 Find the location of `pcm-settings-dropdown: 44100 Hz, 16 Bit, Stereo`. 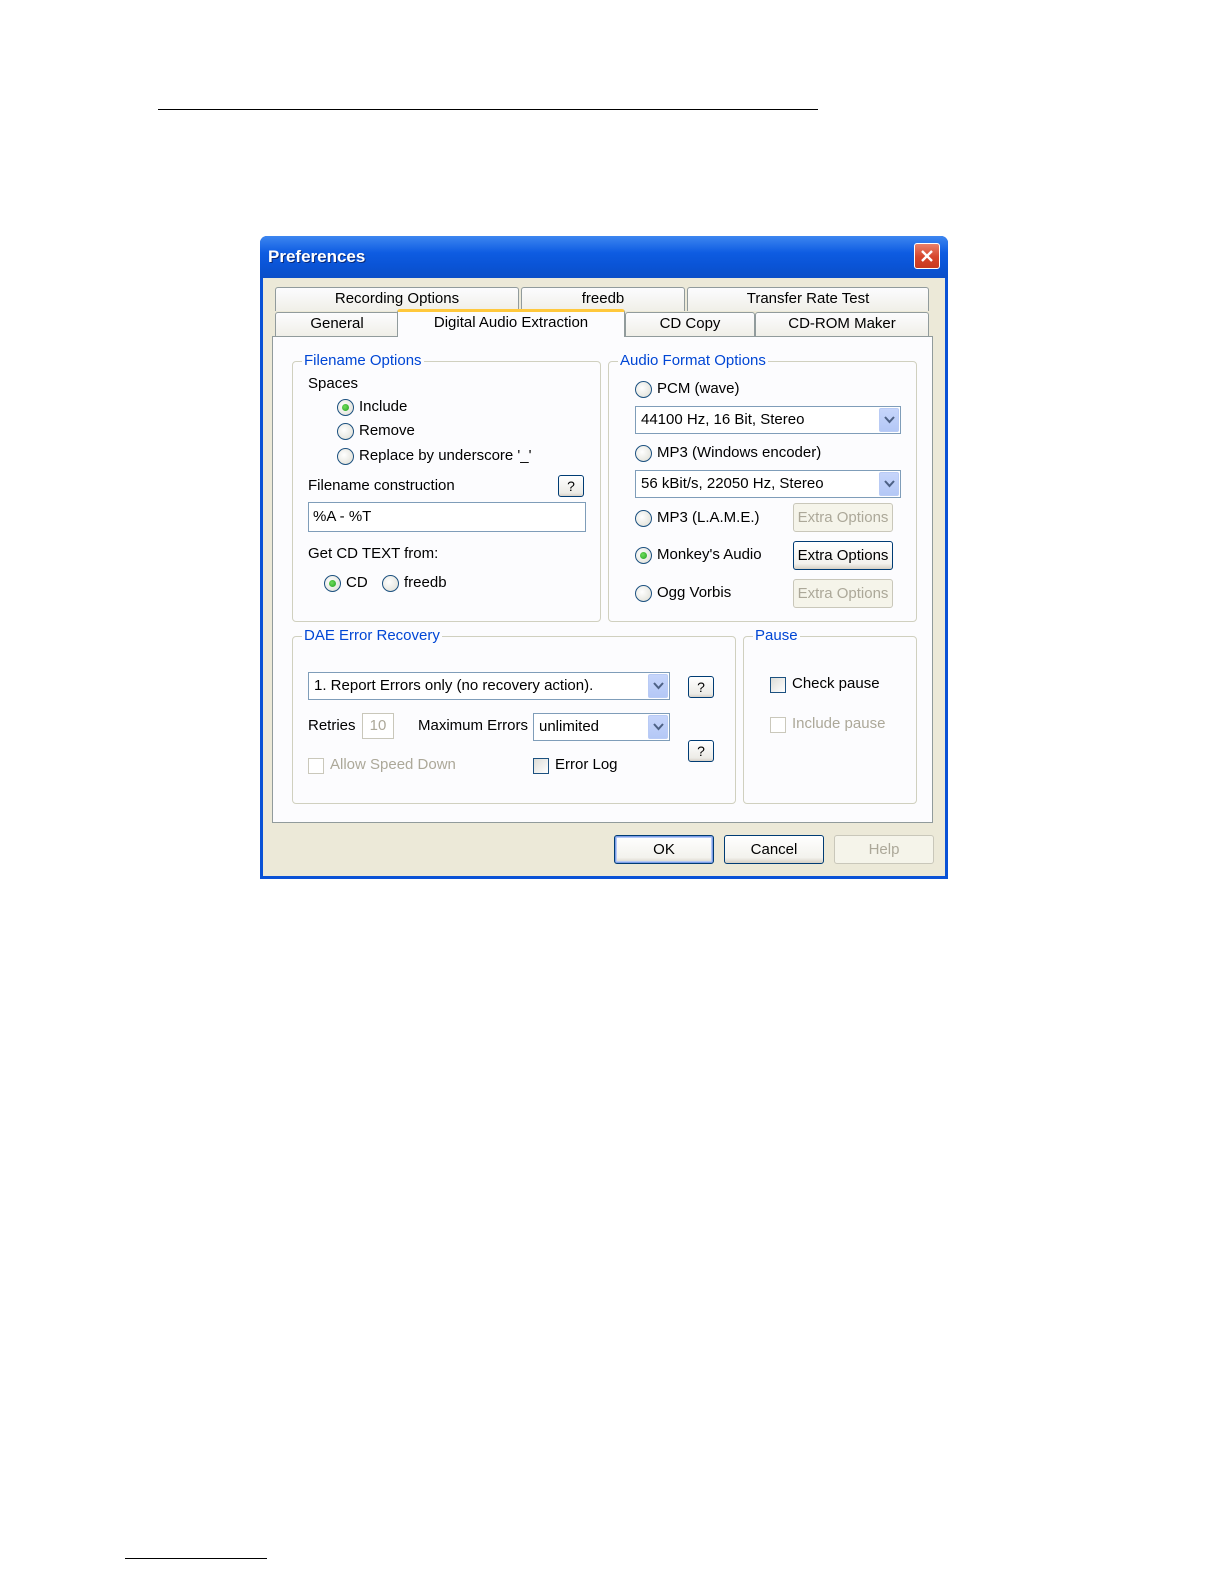

pcm-settings-dropdown: 44100 Hz, 16 Bit, Stereo is located at coordinates (768, 420).